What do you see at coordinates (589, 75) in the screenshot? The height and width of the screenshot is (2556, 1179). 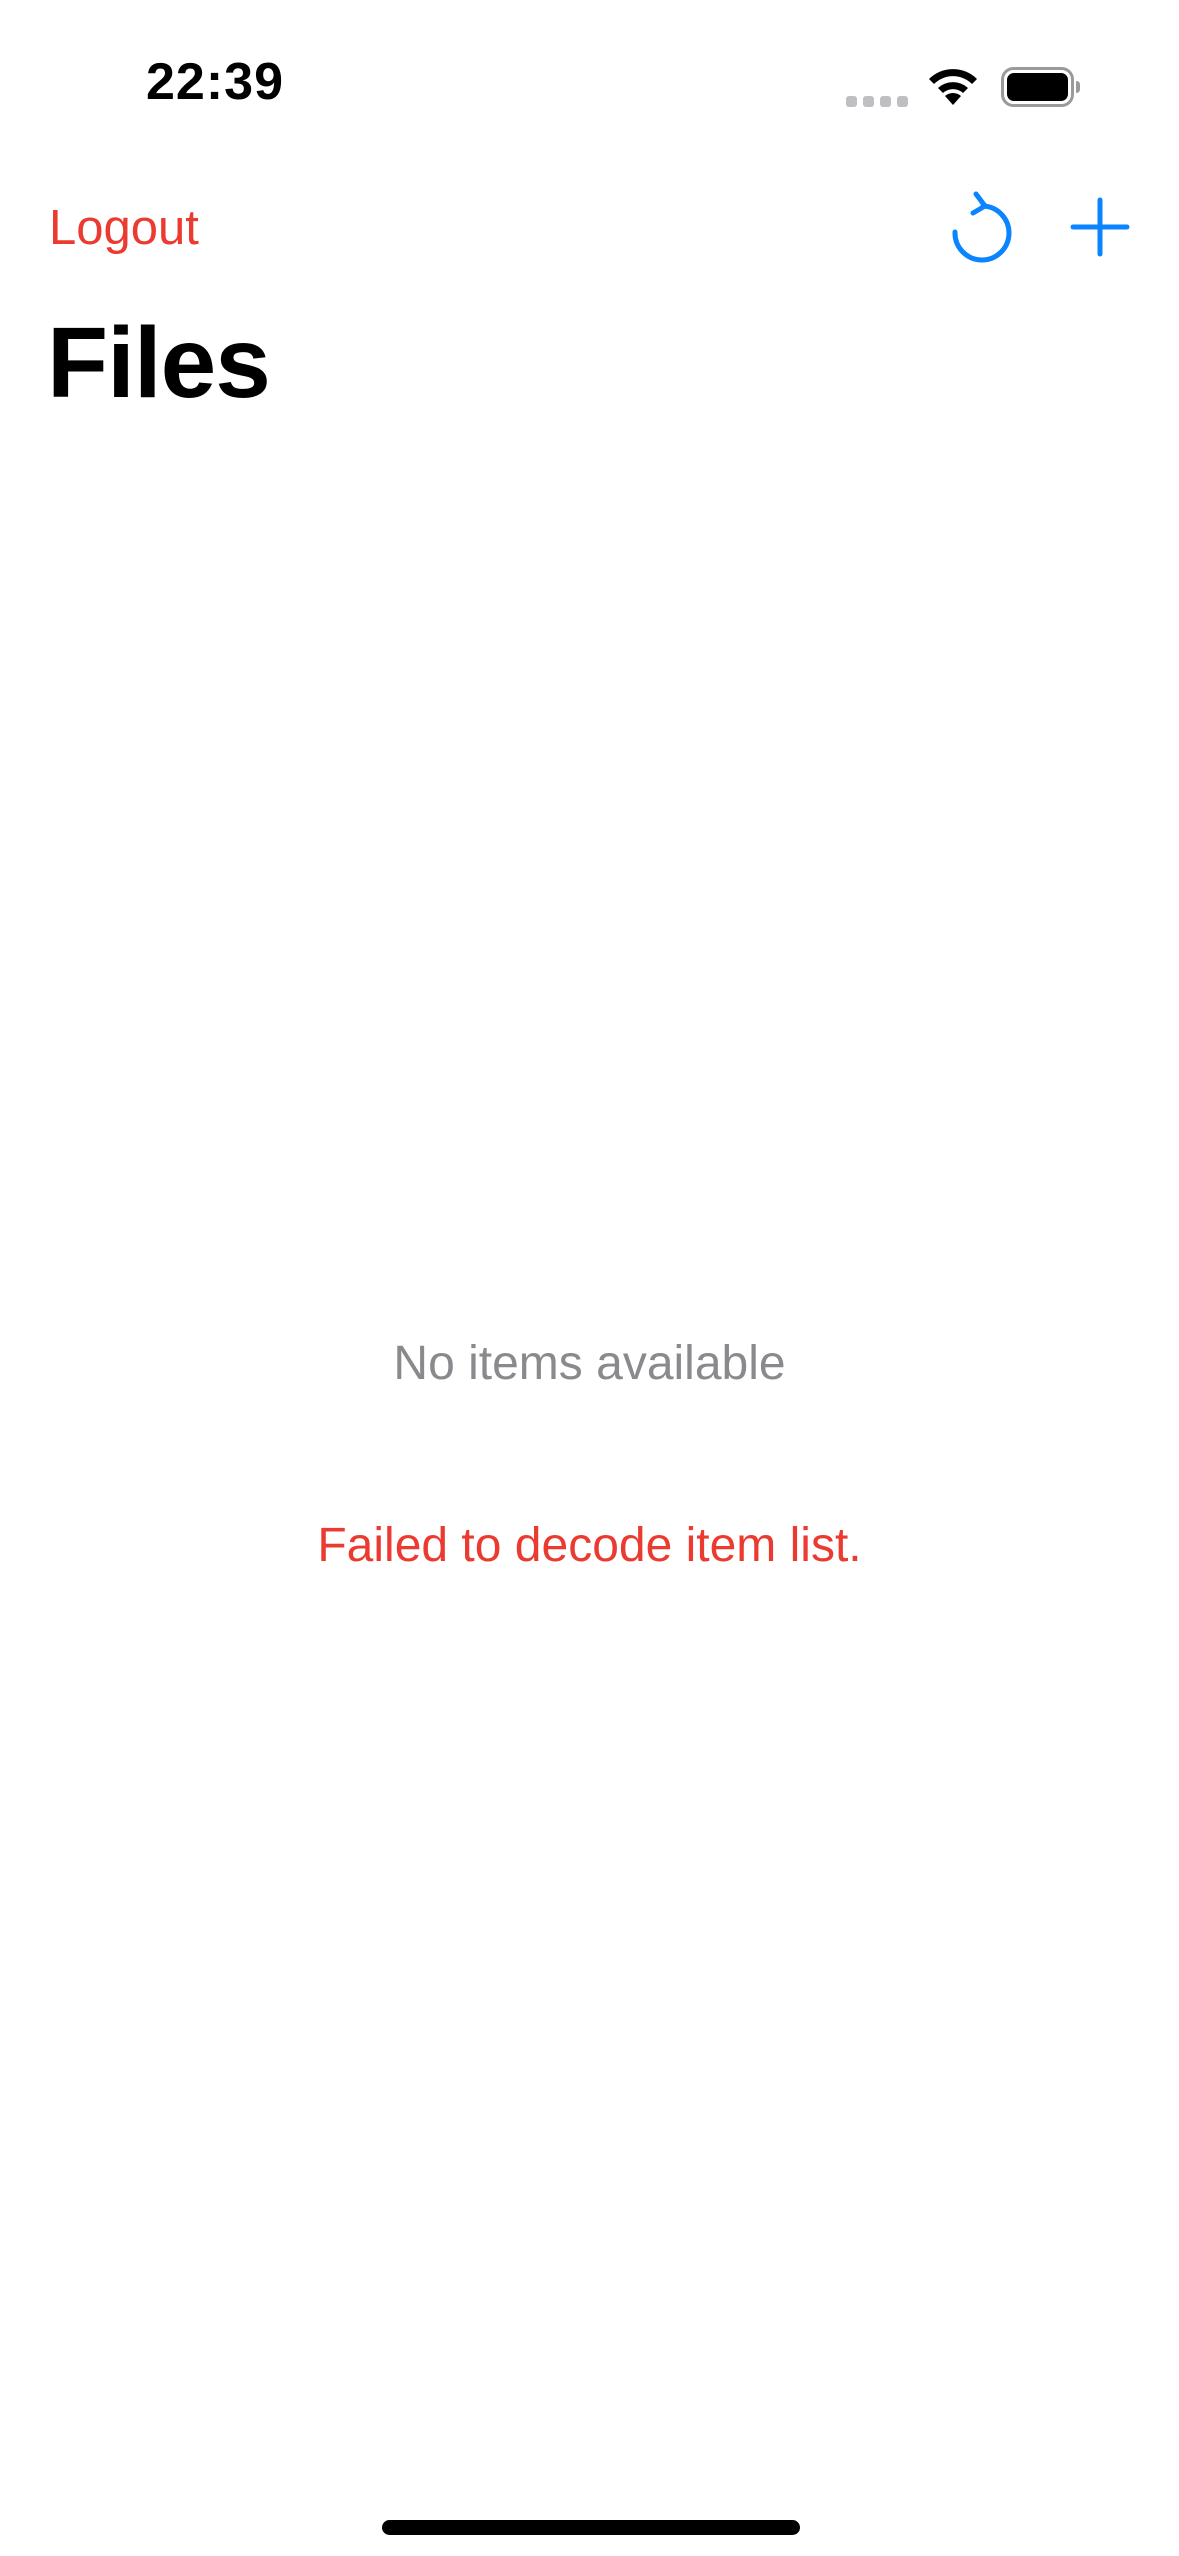 I see `status-bar: 22:39` at bounding box center [589, 75].